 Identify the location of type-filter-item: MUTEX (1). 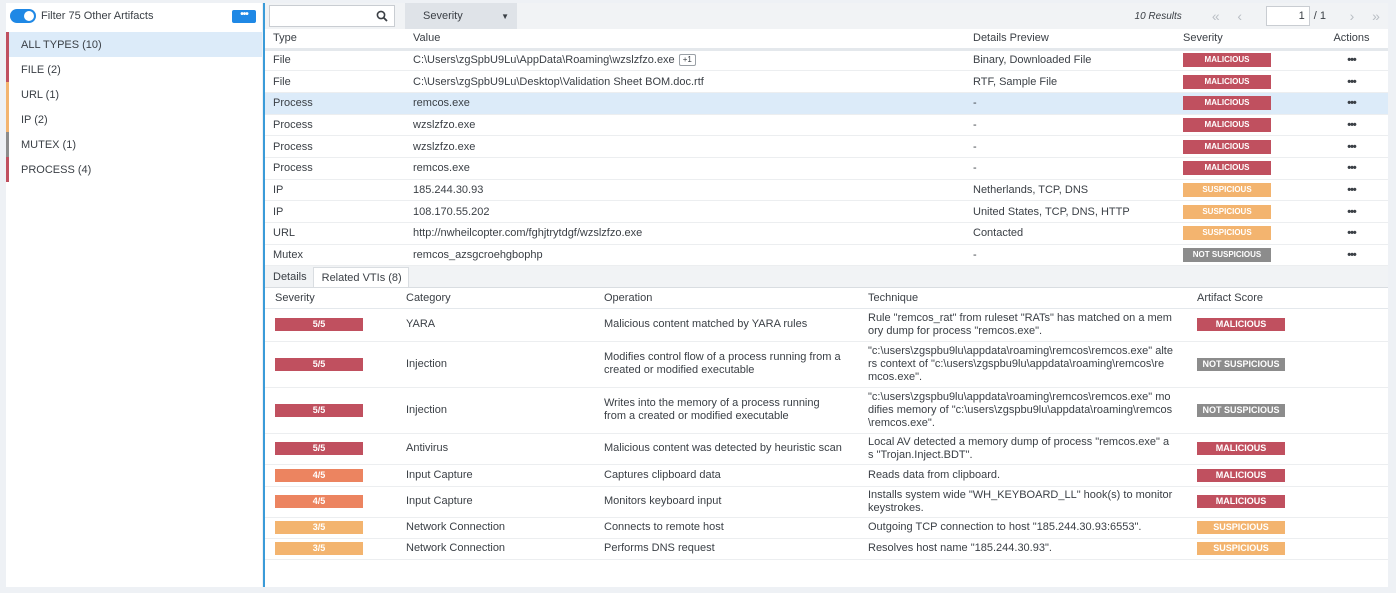
(134, 144).